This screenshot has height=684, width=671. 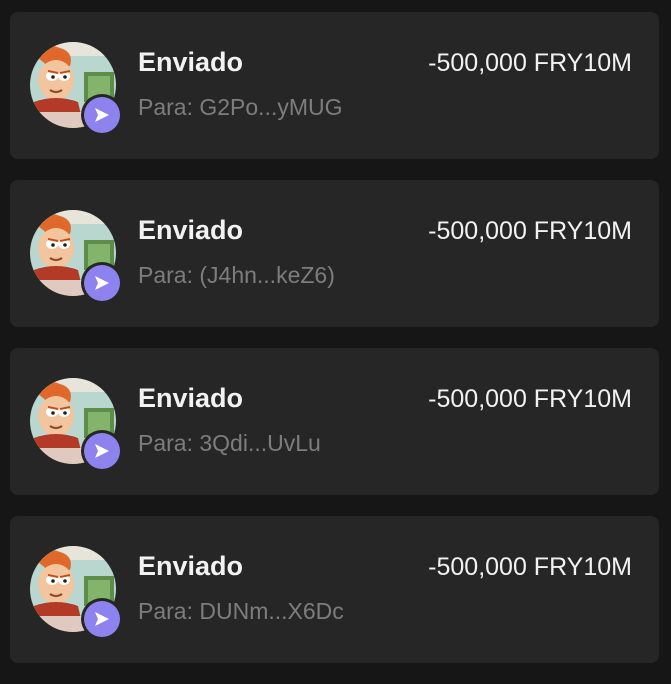 What do you see at coordinates (241, 611) in the screenshot?
I see `transaction-recipient: Para: DUNm...X6Dc` at bounding box center [241, 611].